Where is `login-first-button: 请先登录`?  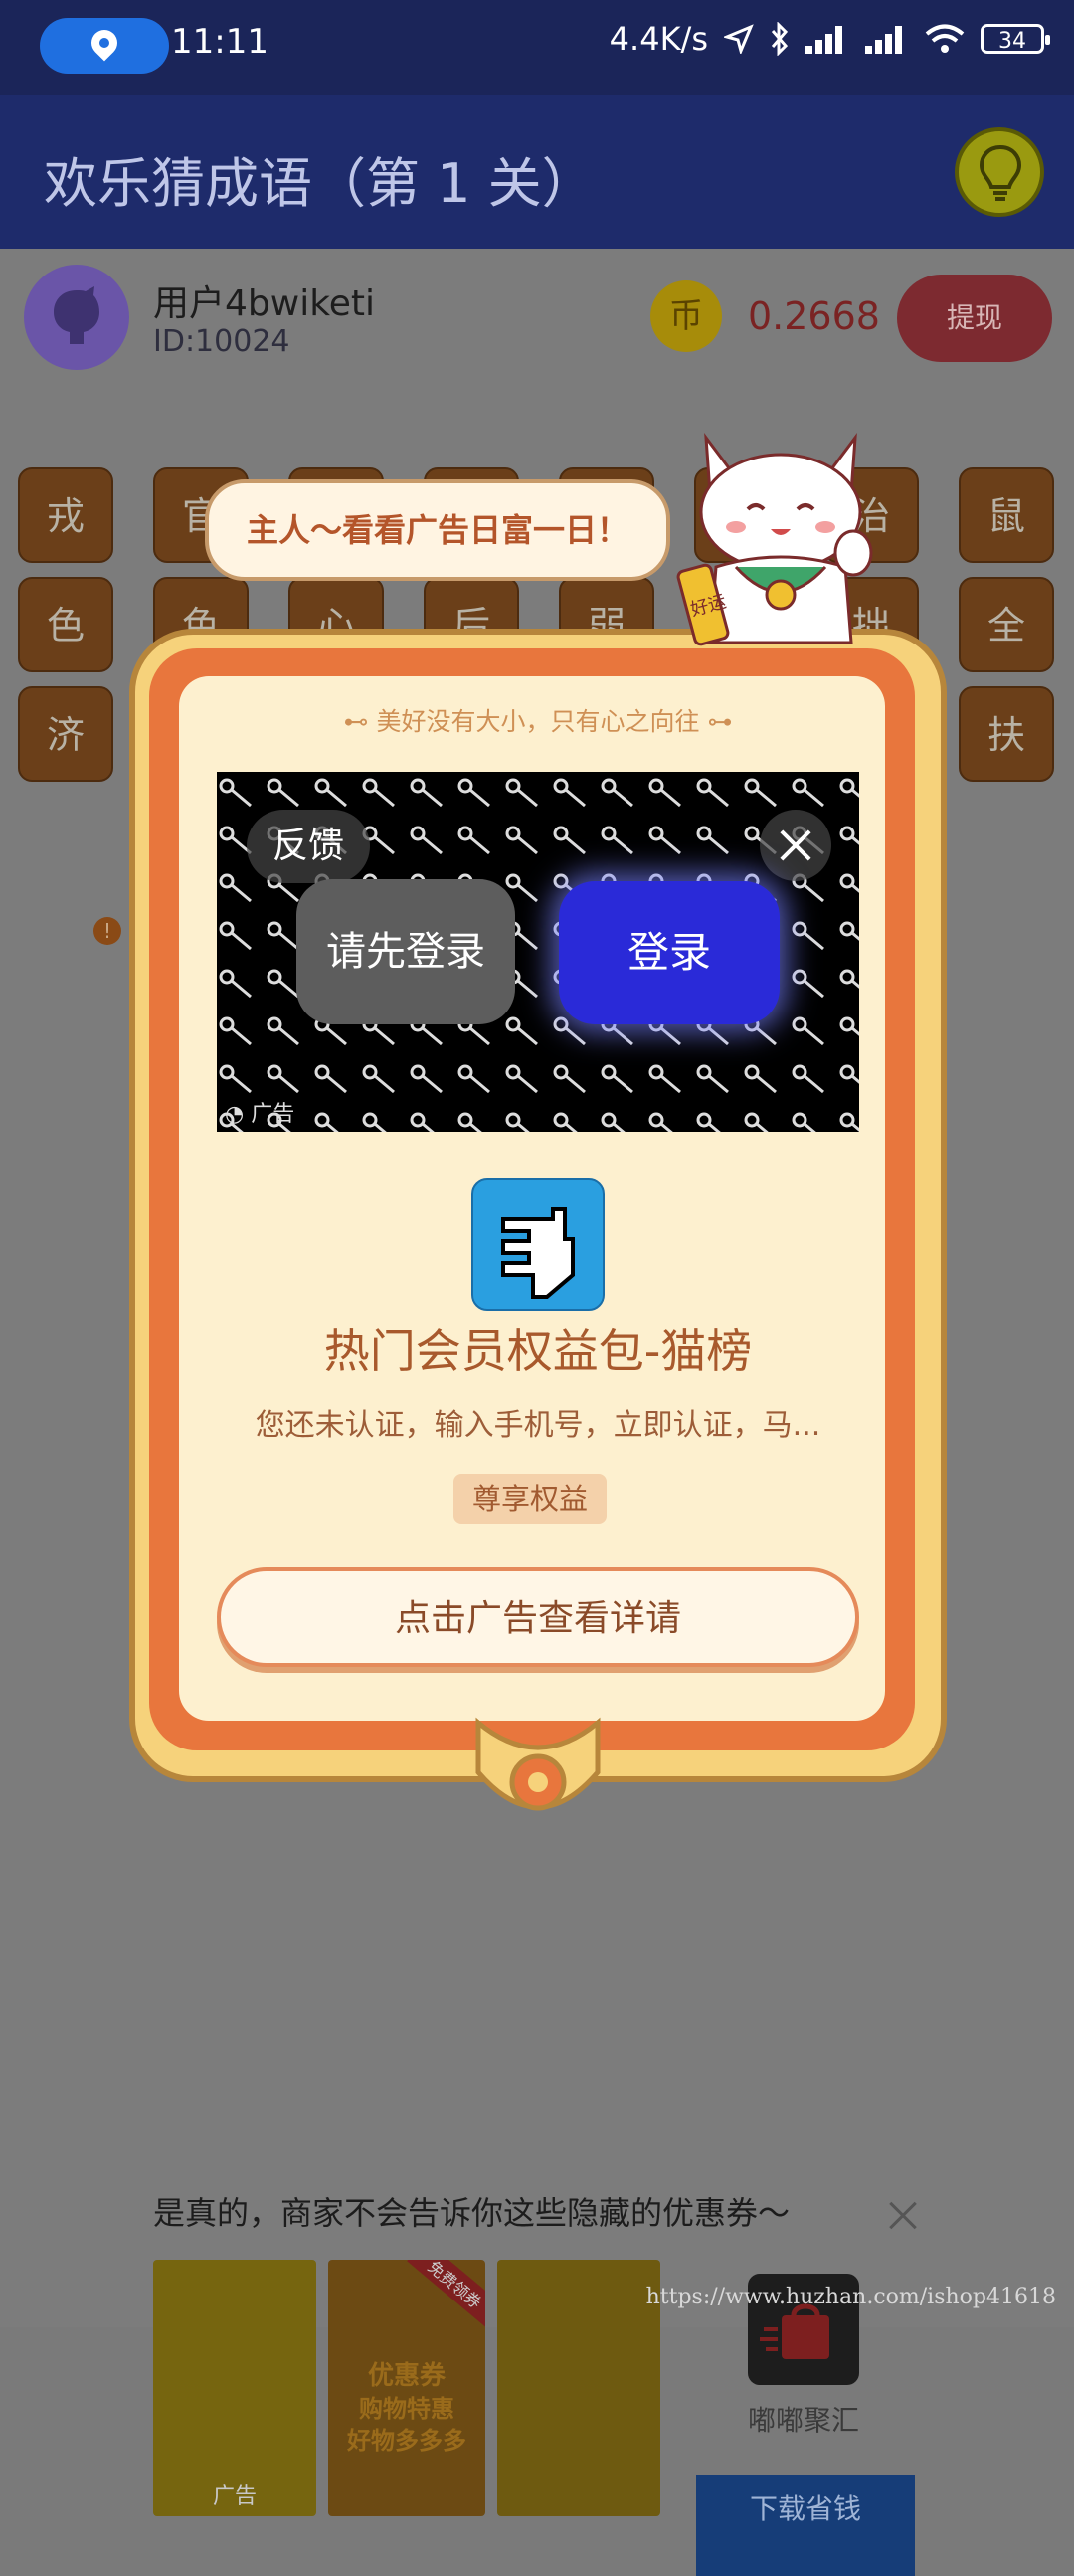
login-first-button: 请先登录 is located at coordinates (405, 951).